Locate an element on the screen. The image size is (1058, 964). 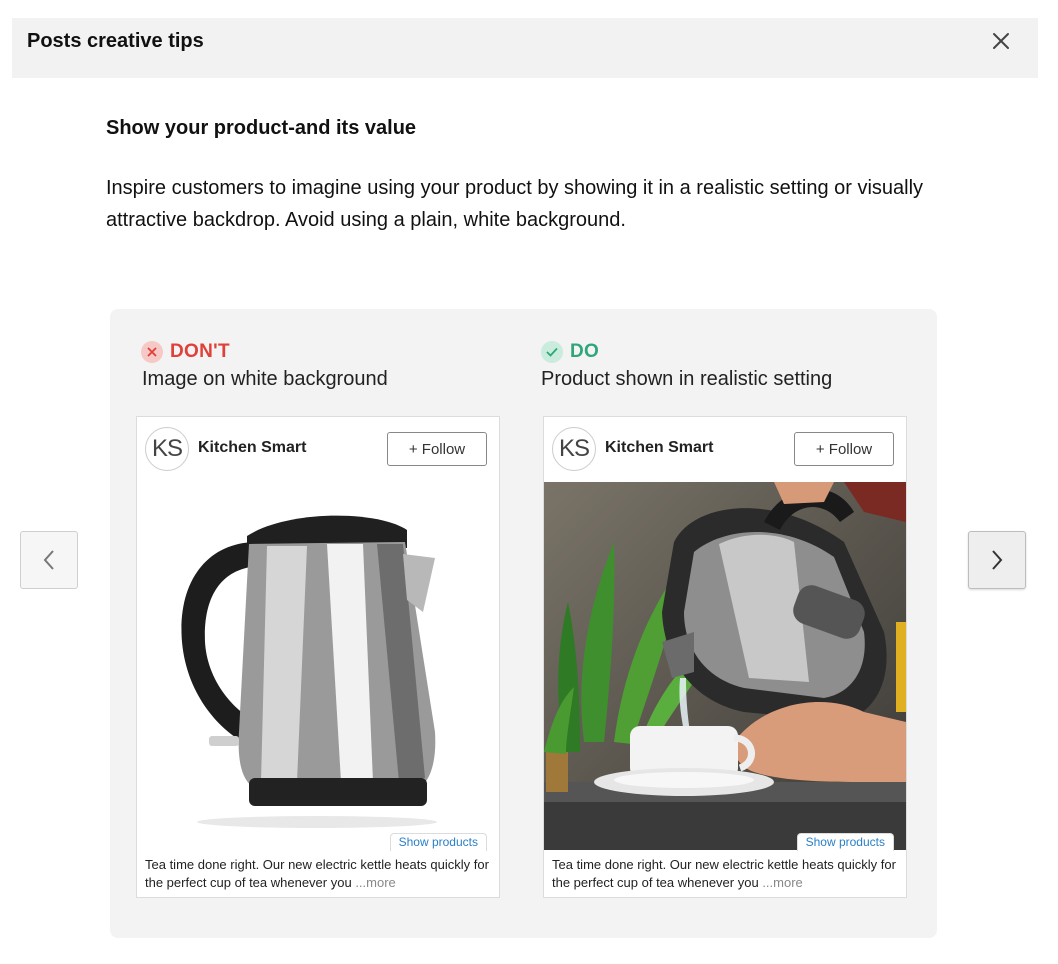
dont-label: DON'T is located at coordinates (185, 352).